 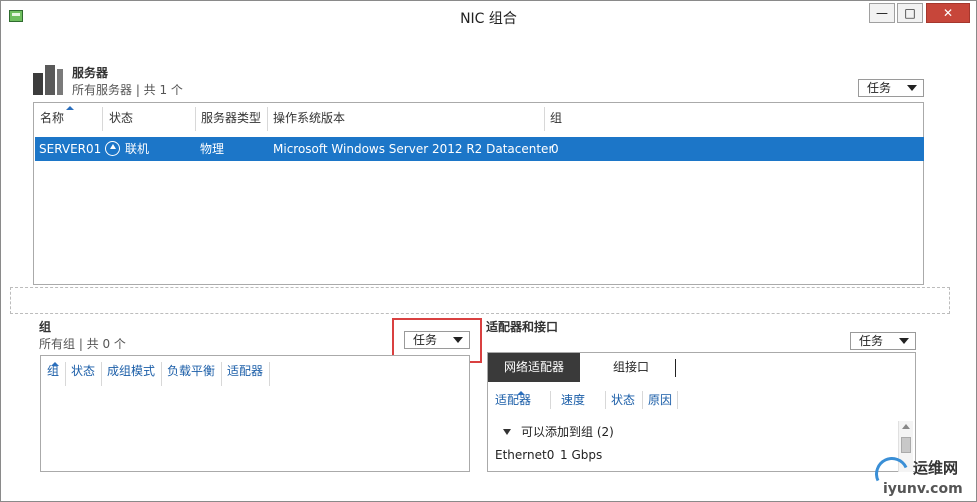 I want to click on close-button: ✕, so click(x=948, y=13).